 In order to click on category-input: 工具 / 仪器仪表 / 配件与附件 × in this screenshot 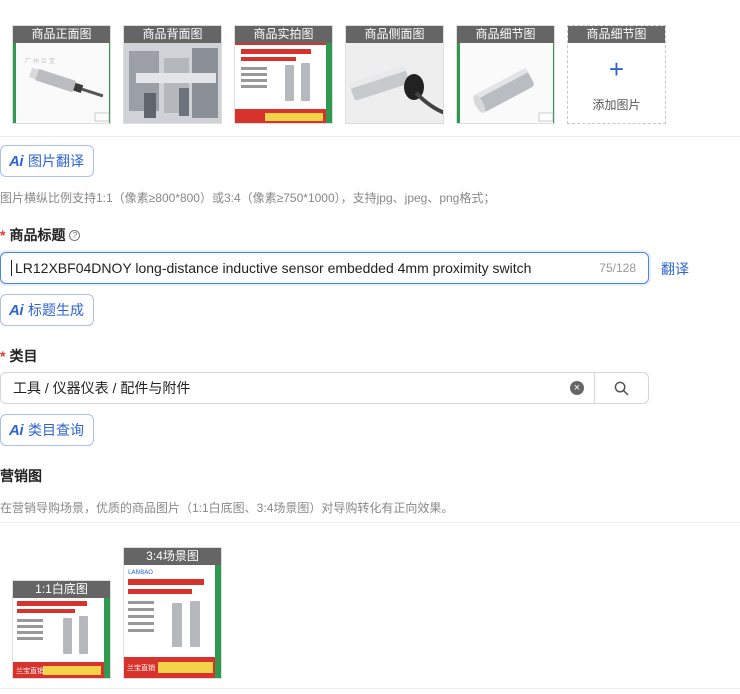, I will do `click(324, 388)`.